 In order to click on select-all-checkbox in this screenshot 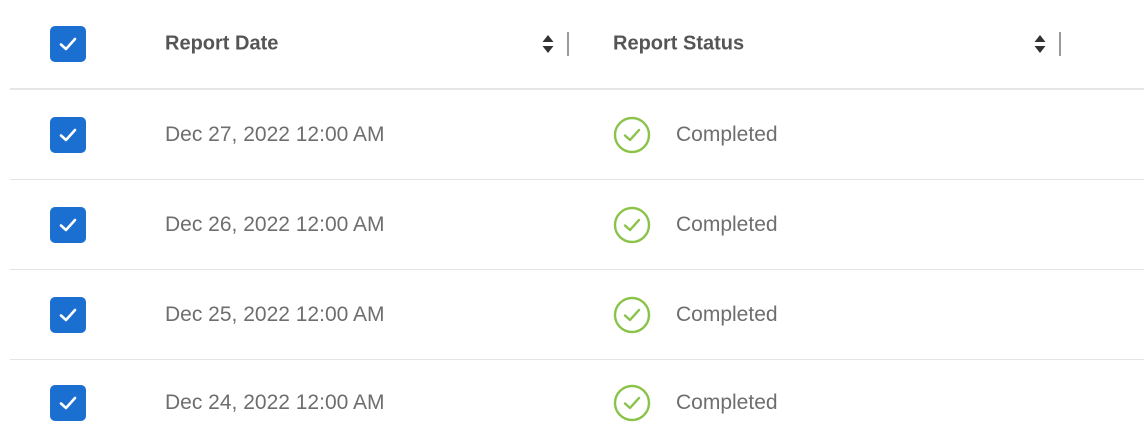, I will do `click(68, 44)`.